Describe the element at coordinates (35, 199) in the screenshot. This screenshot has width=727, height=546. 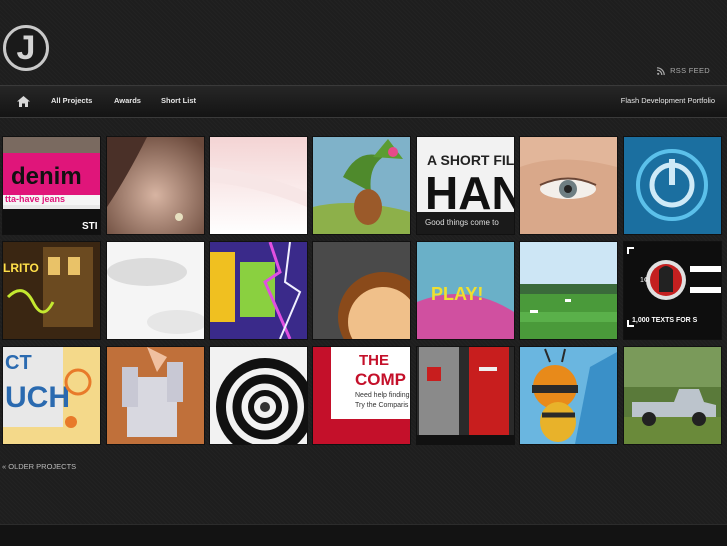
I see `denim-subline: tta-have jeans` at that location.